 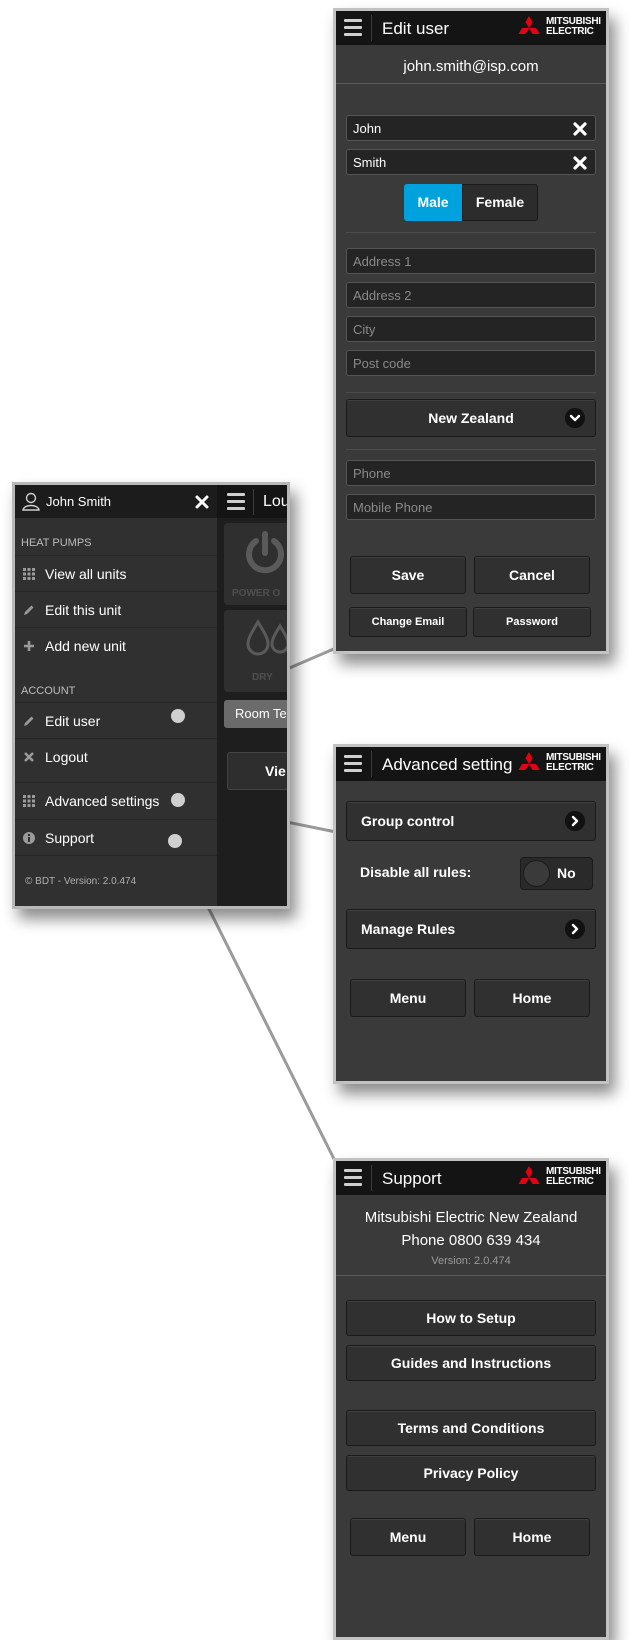 What do you see at coordinates (255, 714) in the screenshot?
I see `room-temp-badge: Room Te` at bounding box center [255, 714].